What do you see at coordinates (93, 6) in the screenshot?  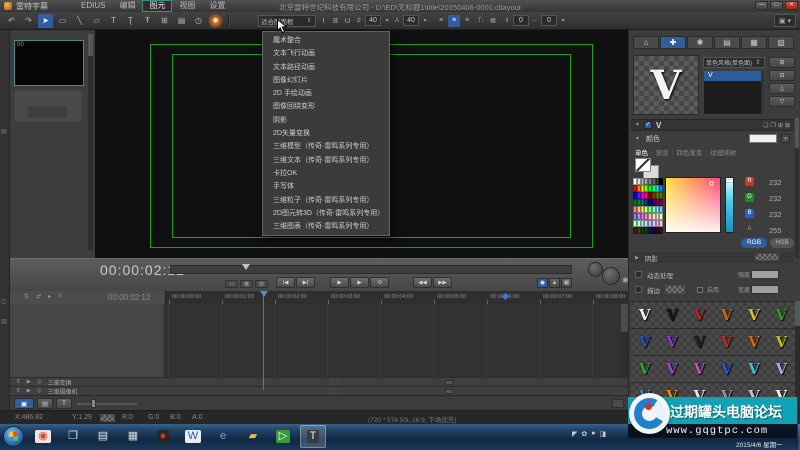 I see `menu-EDIUS: EDIUS` at bounding box center [93, 6].